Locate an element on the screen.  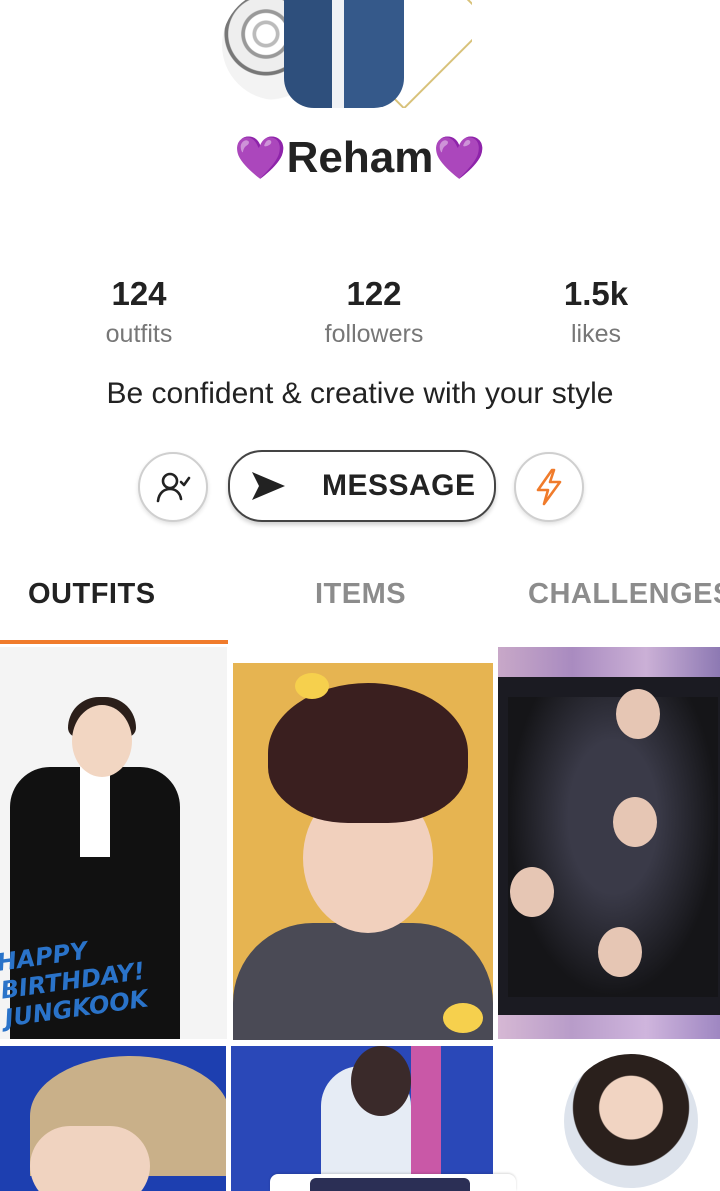
tile-image-shirt is located at coordinates (95, 812).